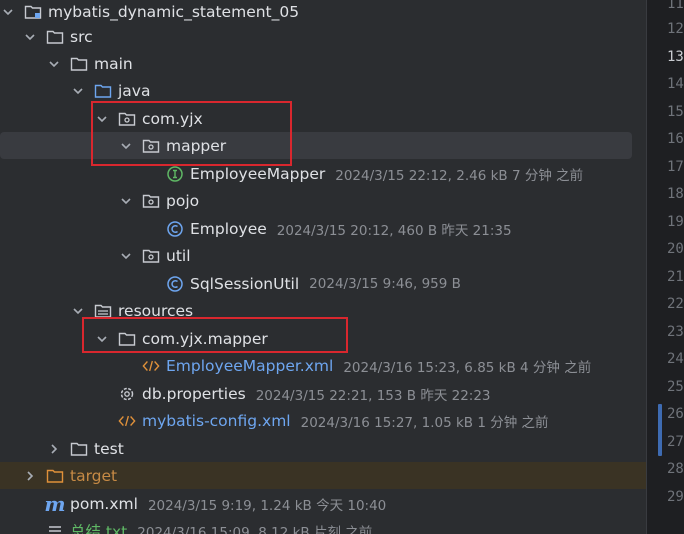 The image size is (684, 534). I want to click on line-number: 25, so click(675, 387).